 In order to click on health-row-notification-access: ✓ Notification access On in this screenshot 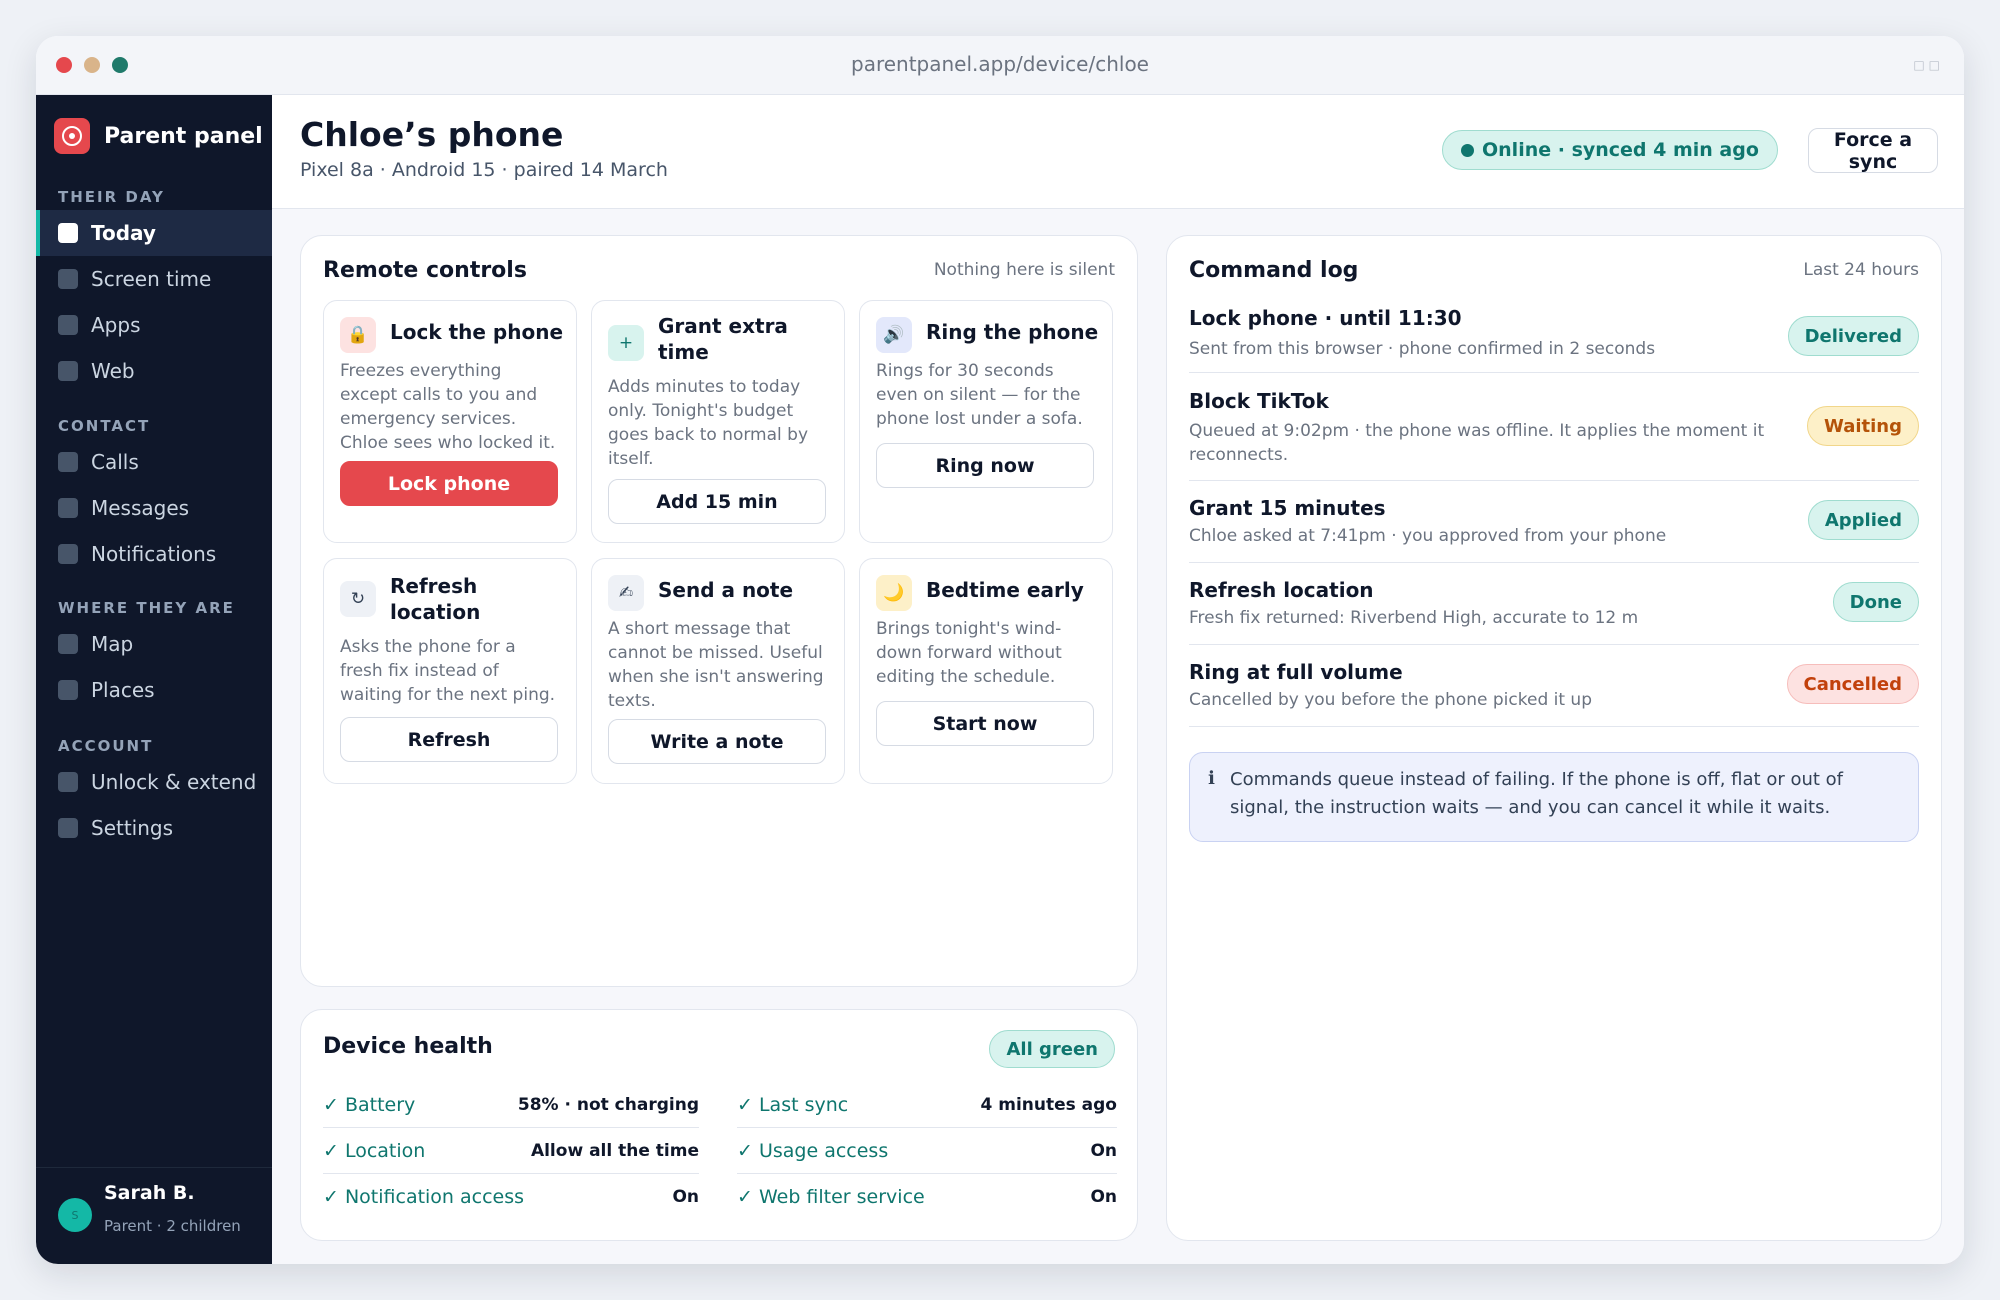, I will do `click(511, 1197)`.